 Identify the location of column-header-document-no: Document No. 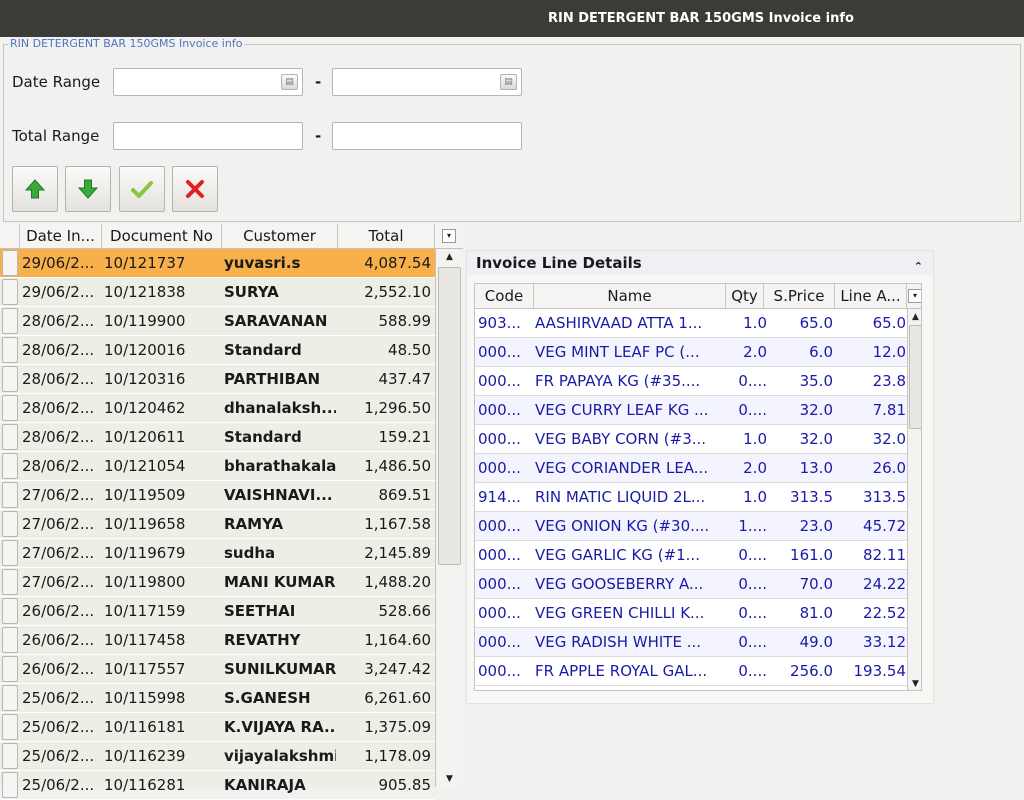
(162, 236).